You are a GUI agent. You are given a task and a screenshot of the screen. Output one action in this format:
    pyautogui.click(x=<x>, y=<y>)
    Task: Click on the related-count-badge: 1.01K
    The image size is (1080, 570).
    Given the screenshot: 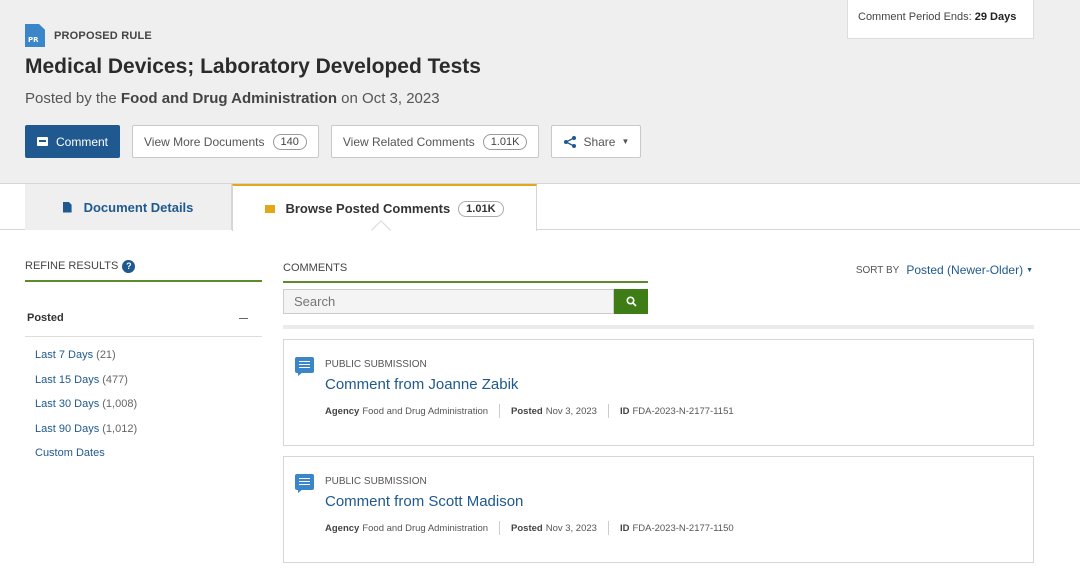 What is the action you would take?
    pyautogui.click(x=505, y=141)
    